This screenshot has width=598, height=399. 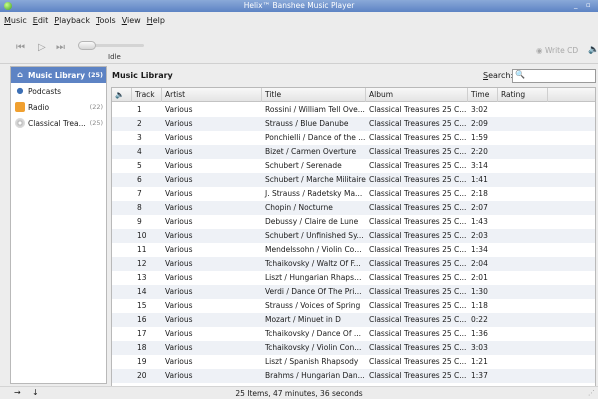 I want to click on sidebar-item-label: Radio, so click(x=39, y=107).